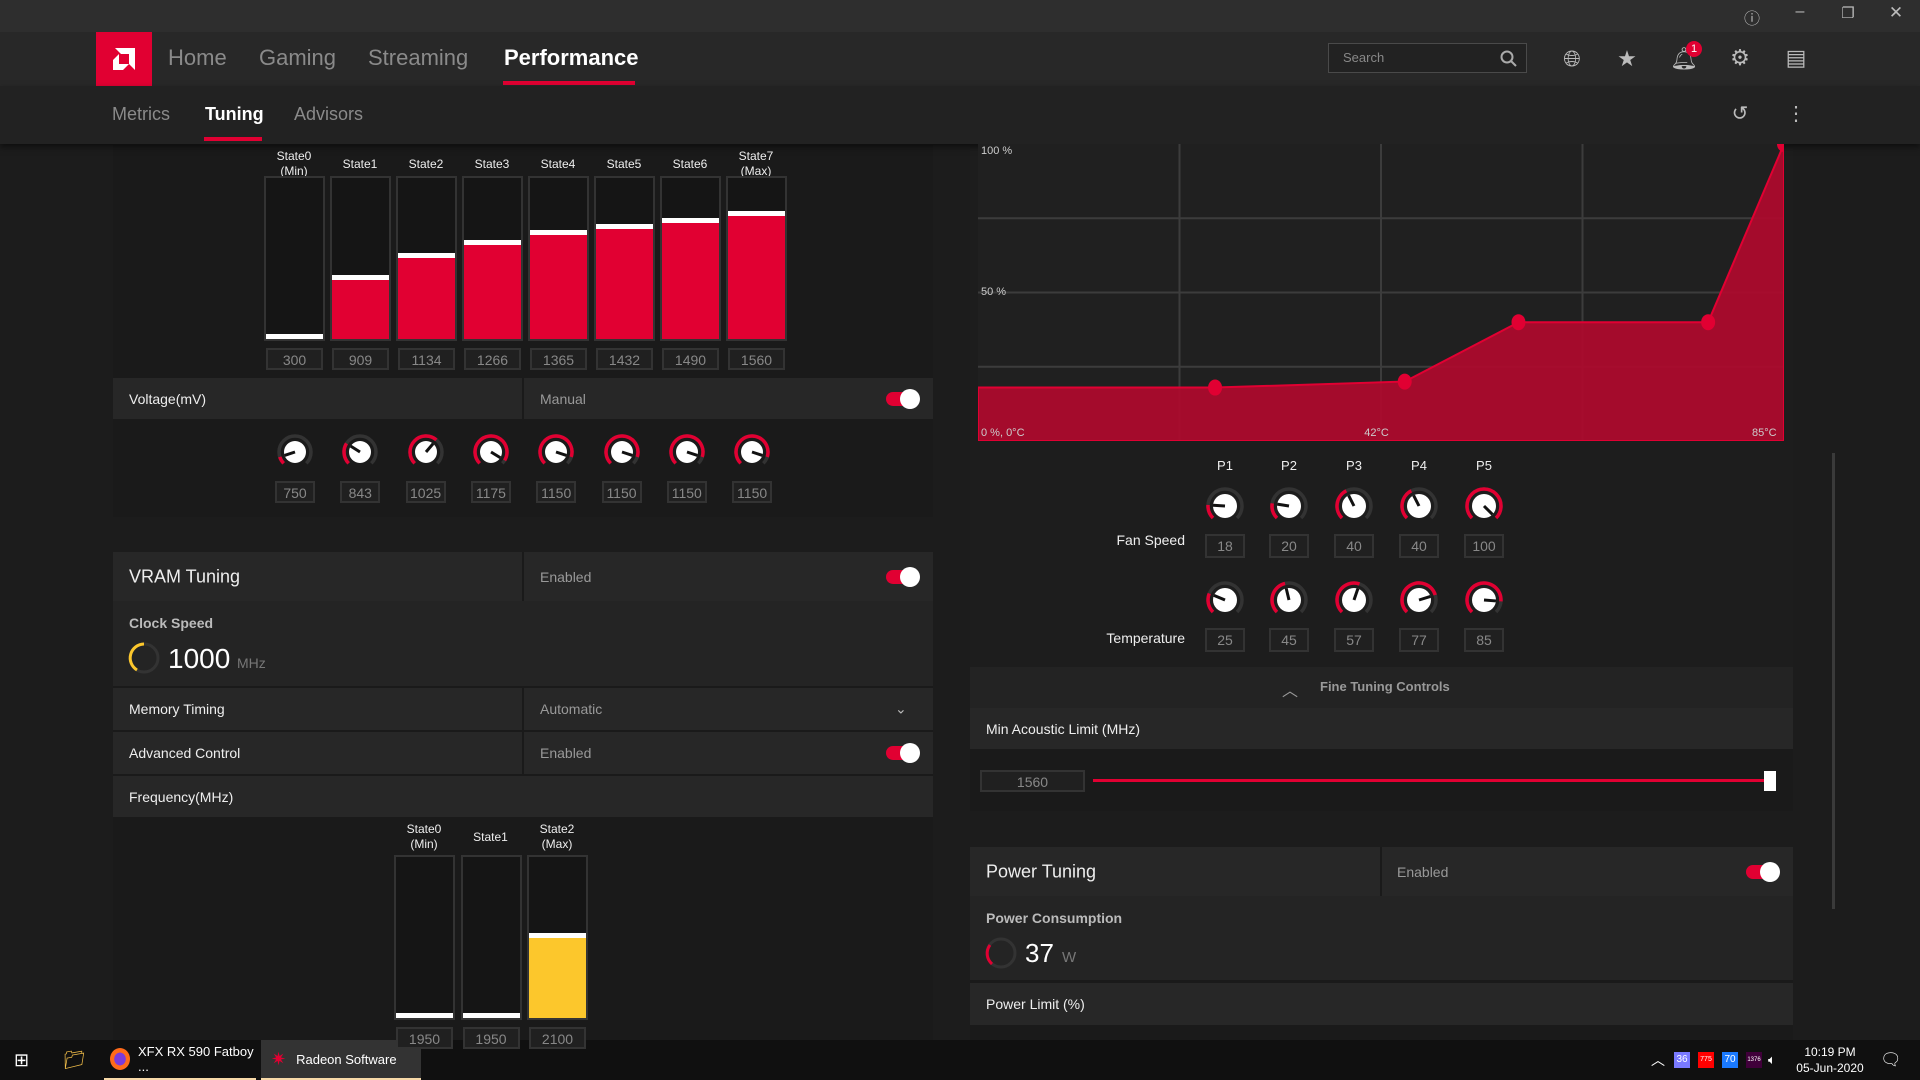 Image resolution: width=1920 pixels, height=1080 pixels. I want to click on tray-icon-memory: 1376, so click(1754, 1060).